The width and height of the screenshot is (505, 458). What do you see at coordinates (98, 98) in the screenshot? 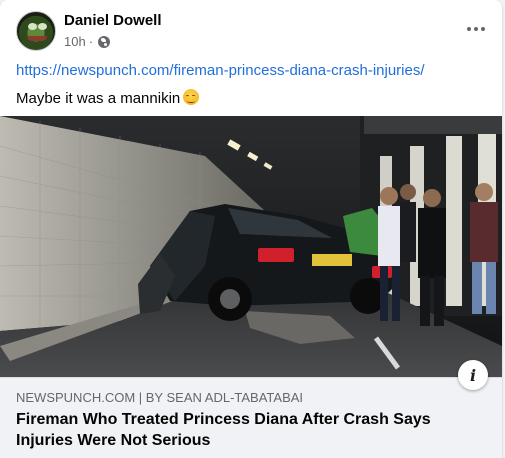
I see `post-caption-text: Maybe it was a mannikin` at bounding box center [98, 98].